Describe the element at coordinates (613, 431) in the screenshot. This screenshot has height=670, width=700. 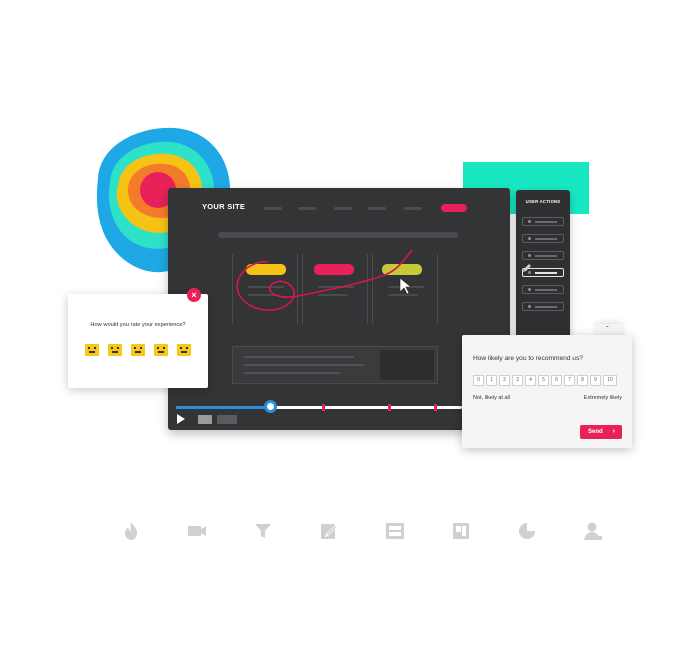
I see `chevron-right-icon: ›` at that location.